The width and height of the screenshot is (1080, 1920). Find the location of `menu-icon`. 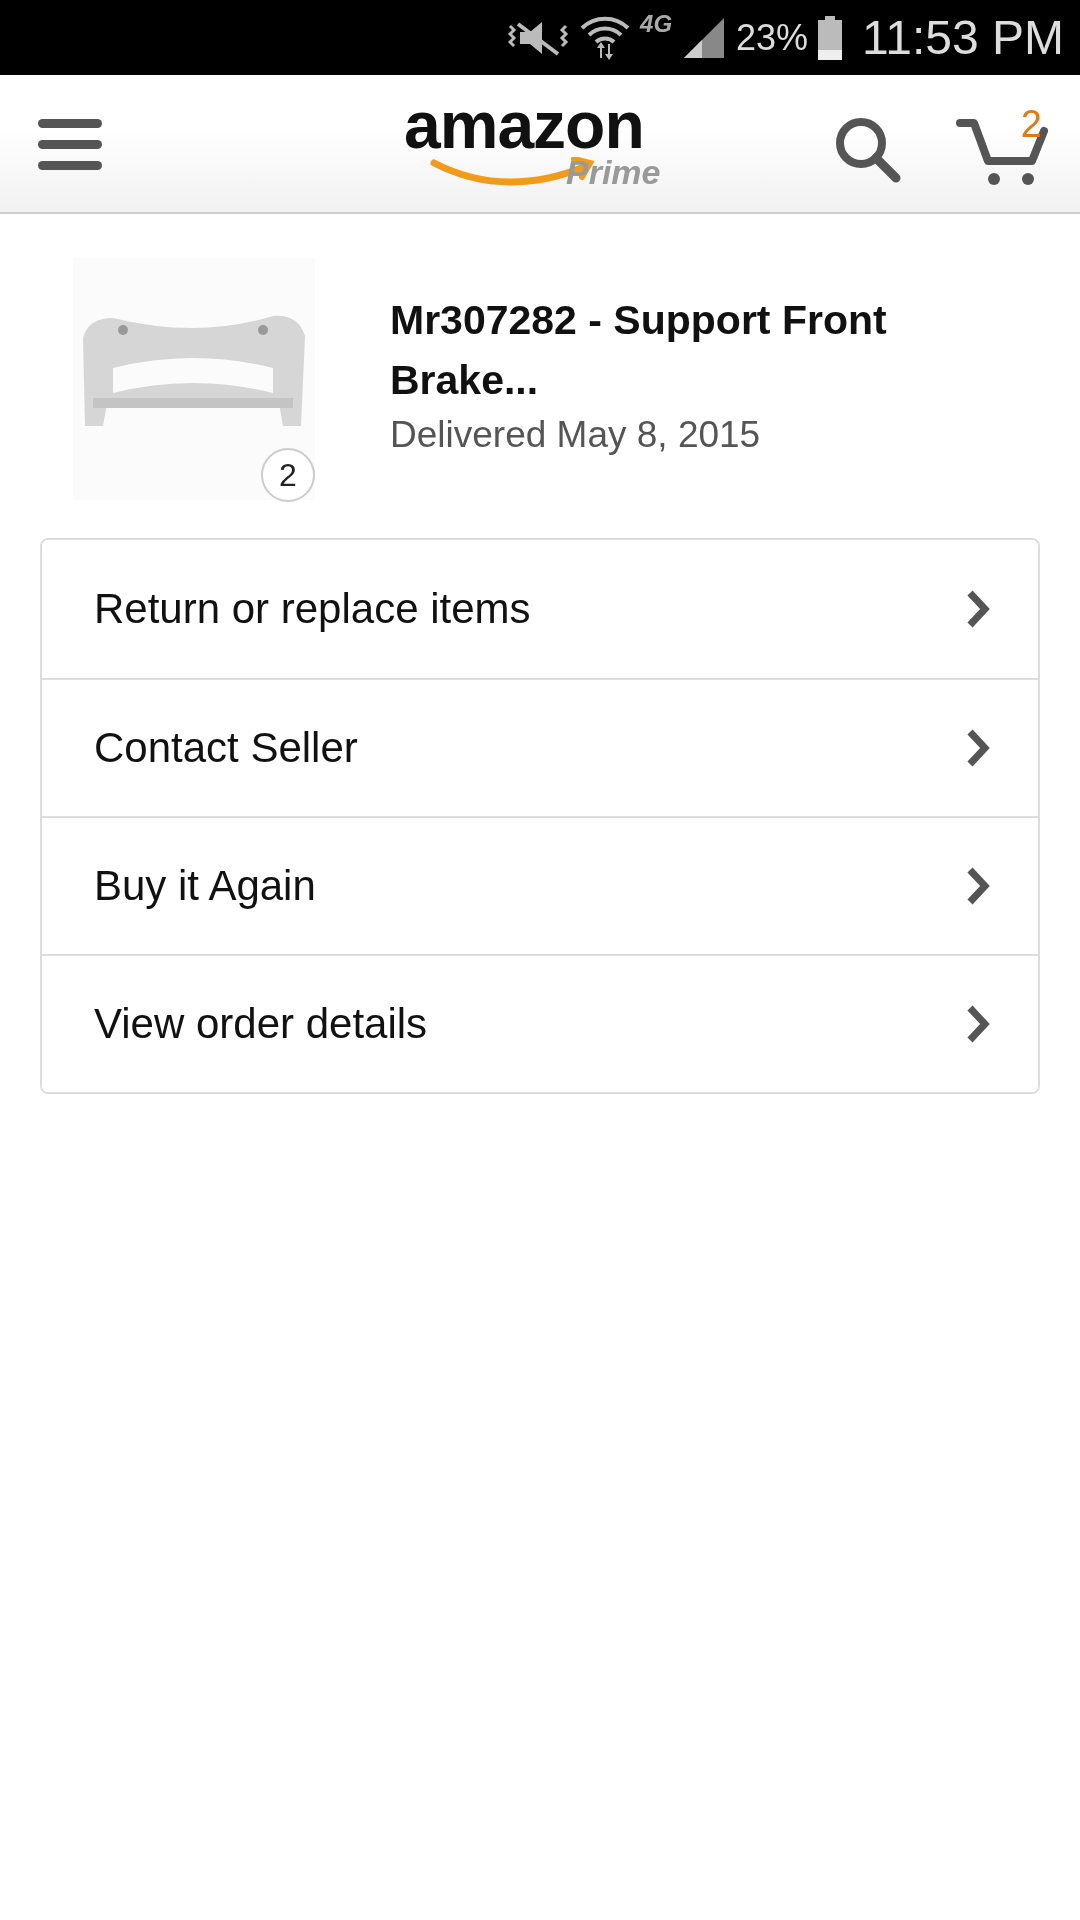

menu-icon is located at coordinates (70, 145).